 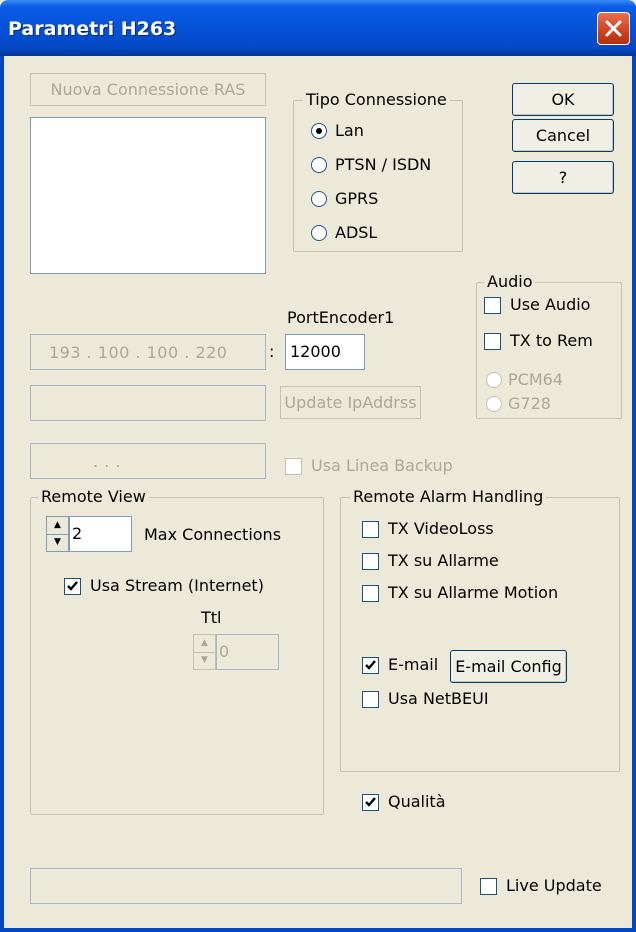 I want to click on alarm-handling-legend: Remote Alarm Handling, so click(x=448, y=497).